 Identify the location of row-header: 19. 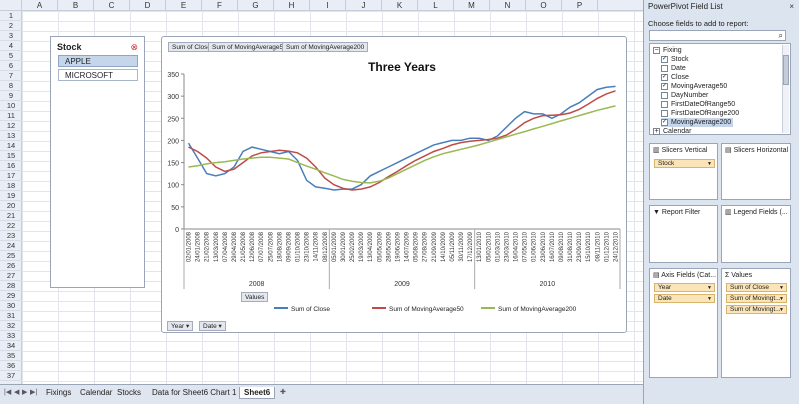
(11, 196).